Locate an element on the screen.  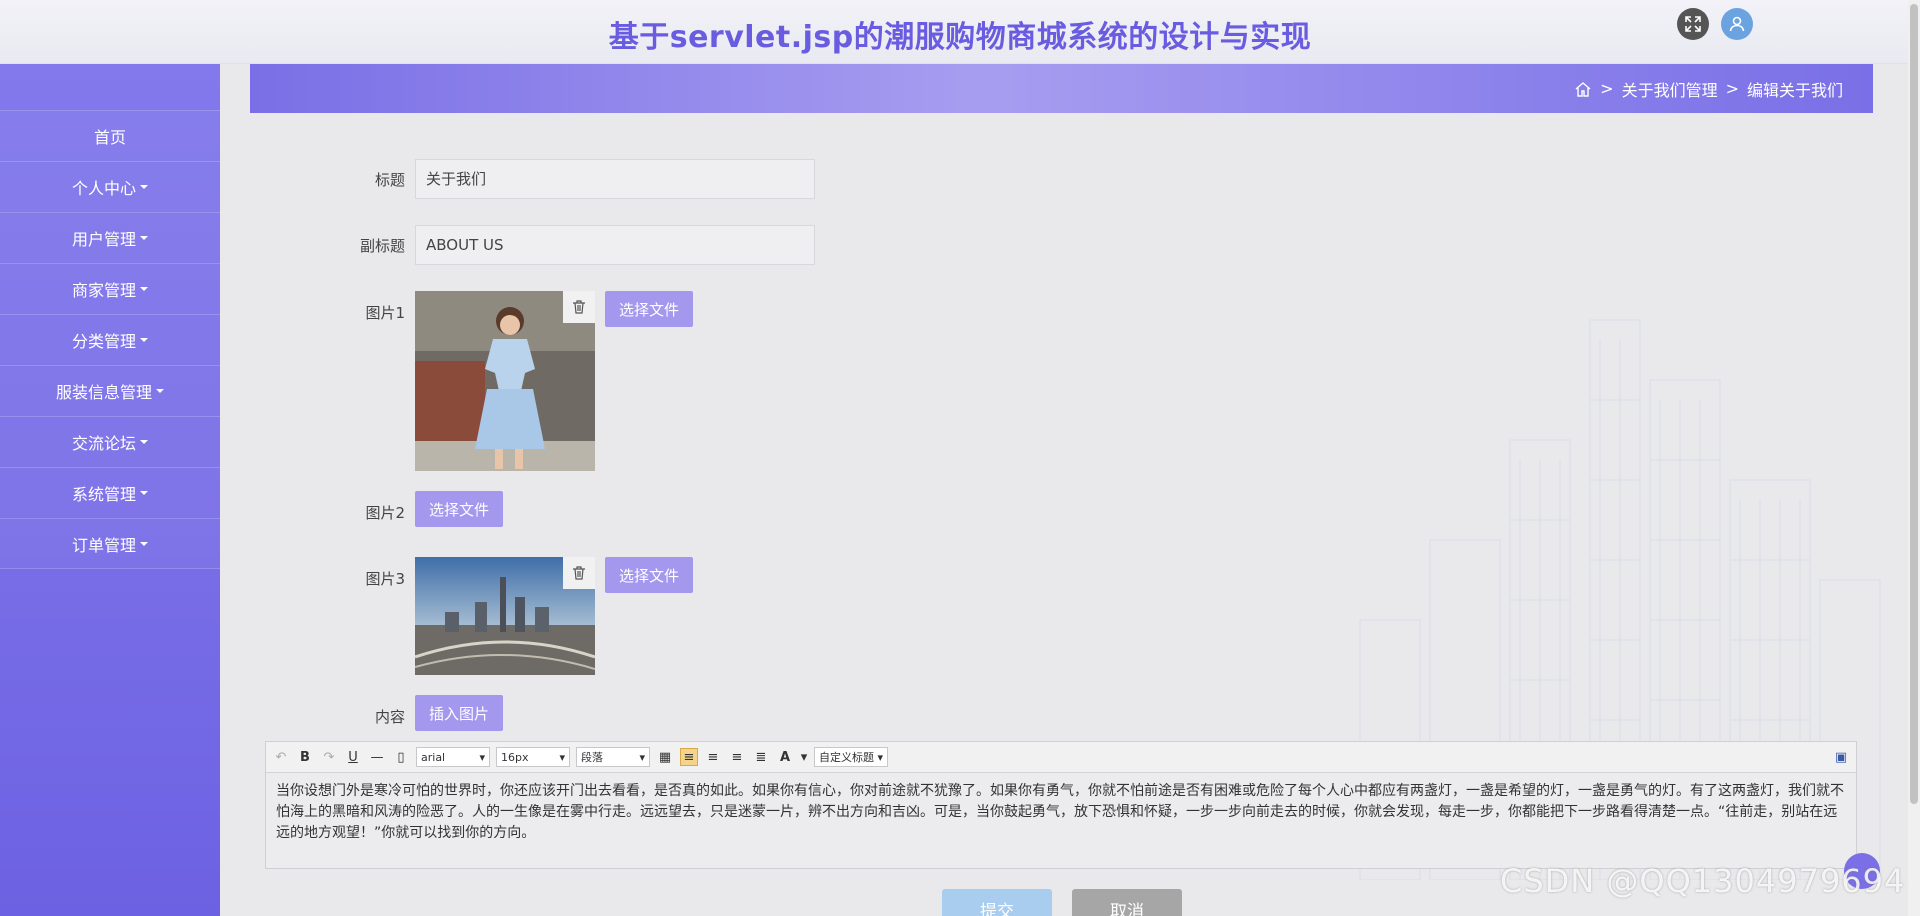
title-input: 关于我们 is located at coordinates (615, 179).